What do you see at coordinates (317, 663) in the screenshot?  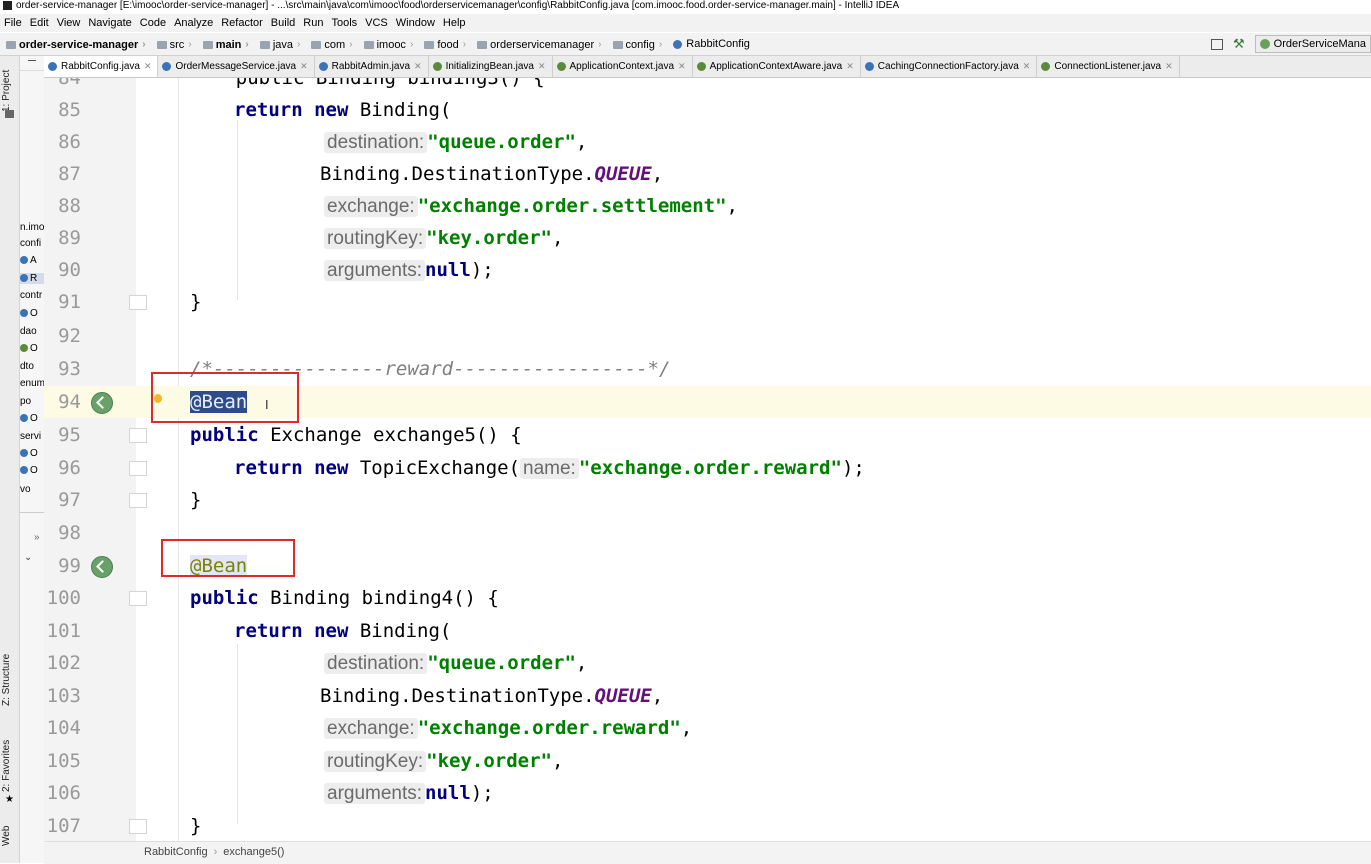 I see `code-line-102: 102 destination: "queue.order",` at bounding box center [317, 663].